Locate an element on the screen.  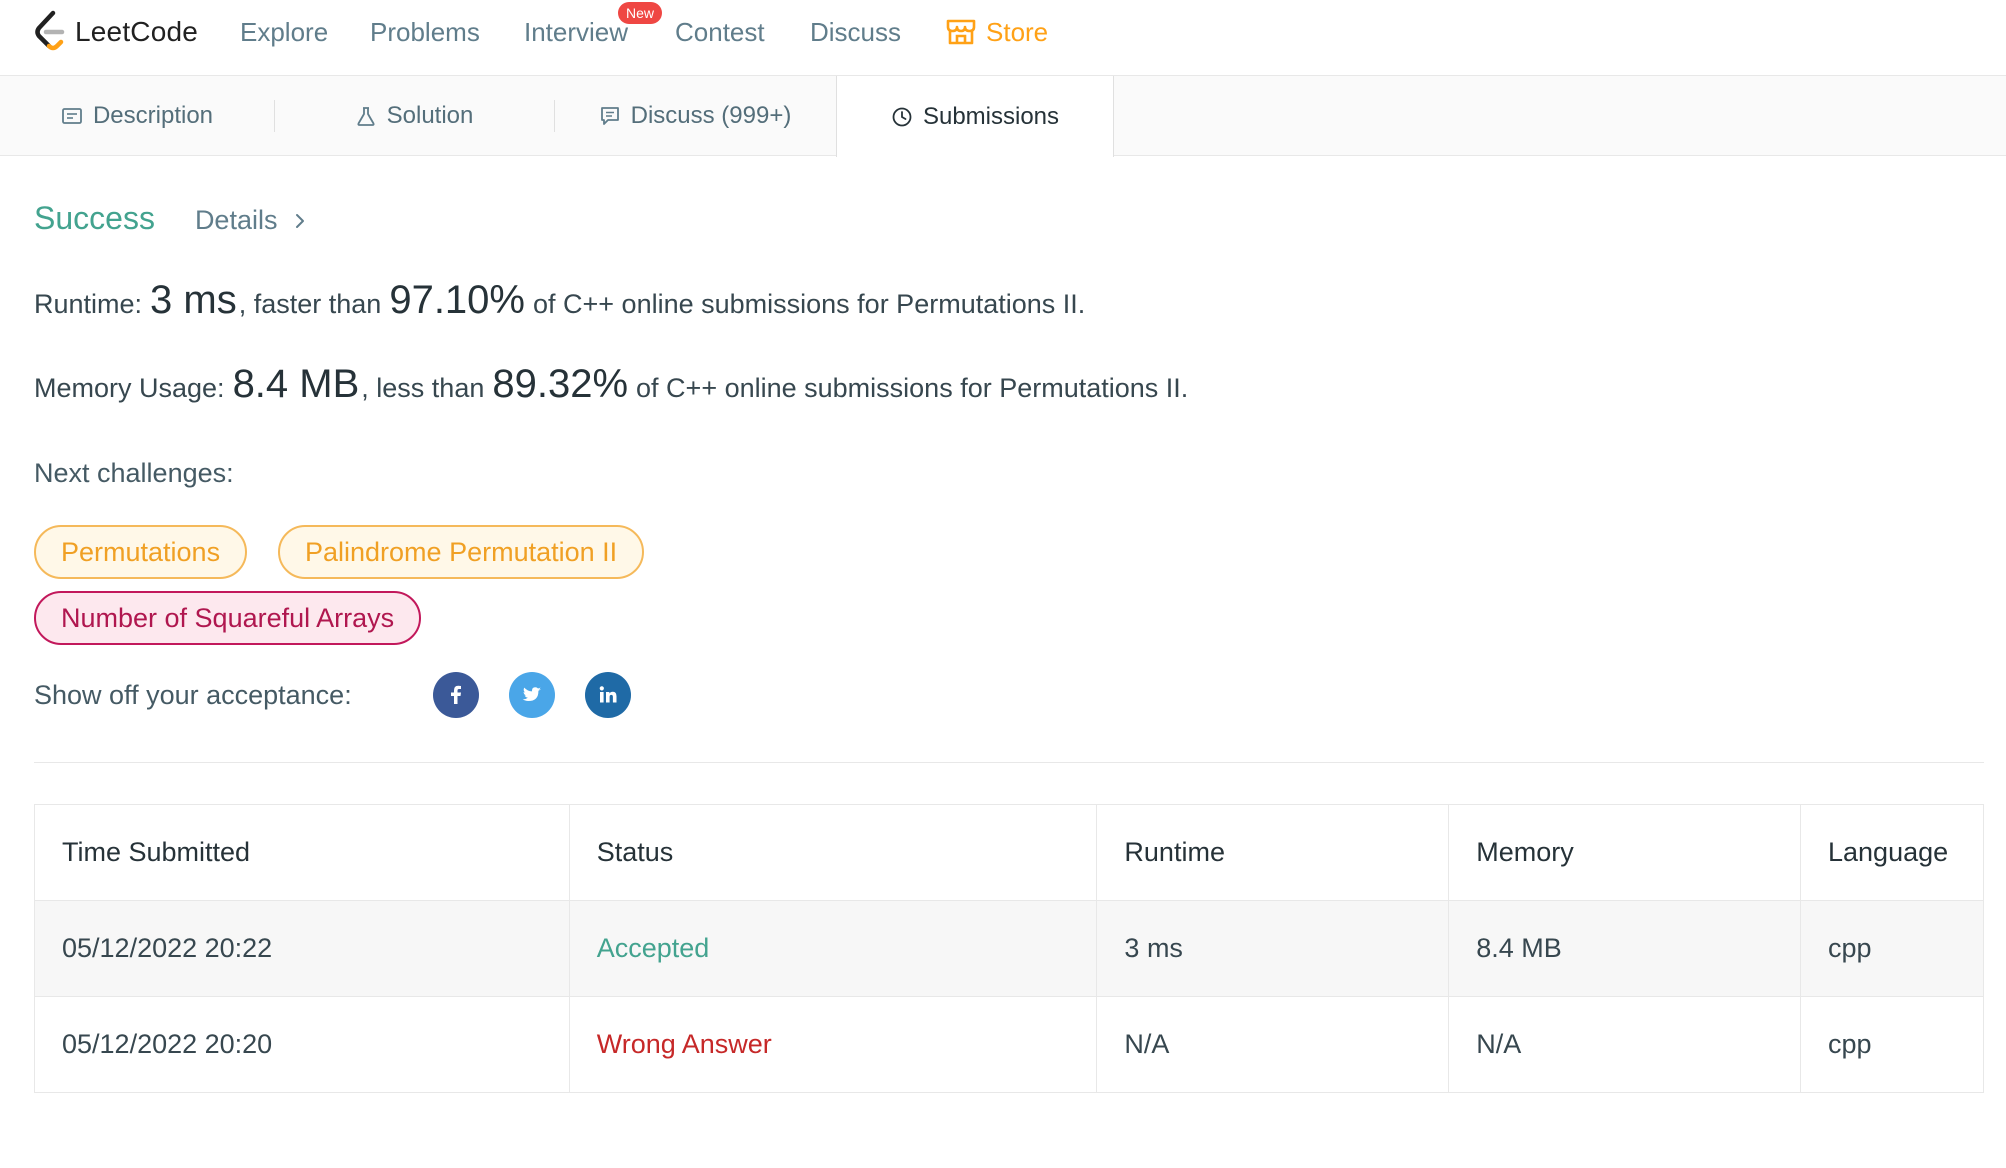
chevron-right-icon is located at coordinates (300, 220).